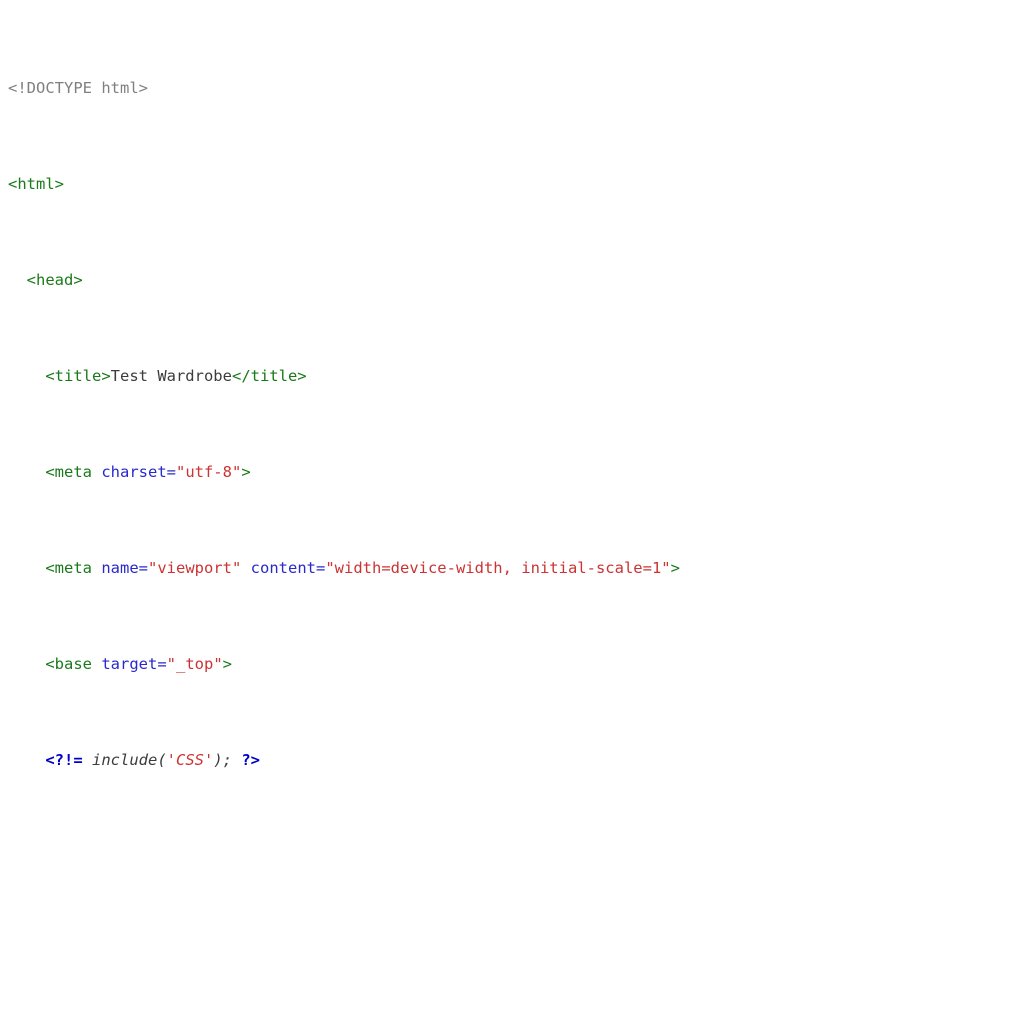  What do you see at coordinates (509, 88) in the screenshot?
I see `code-line: <!DOCTYPE html>` at bounding box center [509, 88].